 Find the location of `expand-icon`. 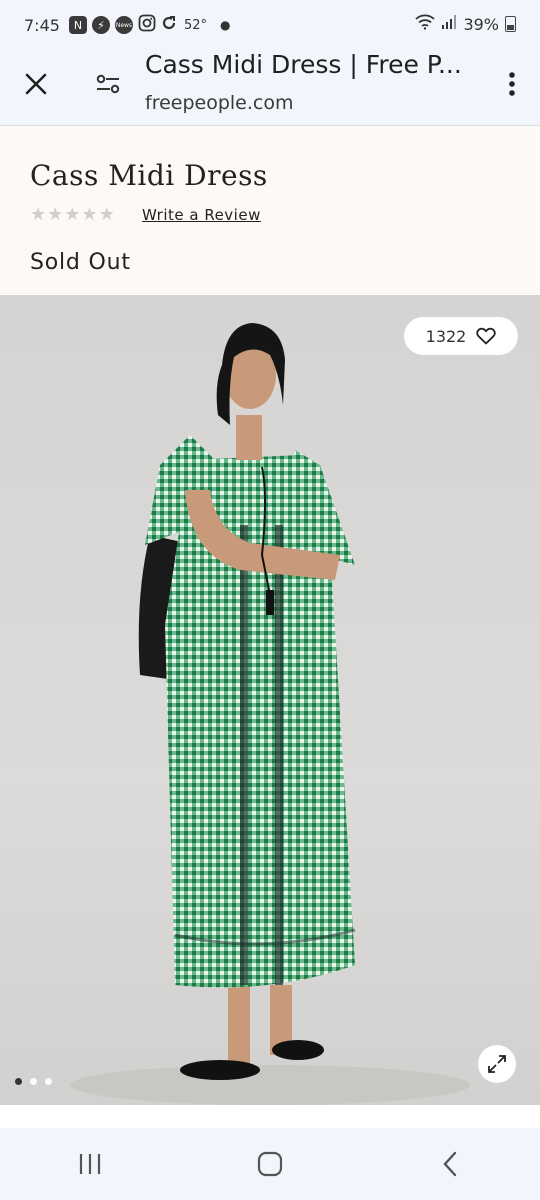

expand-icon is located at coordinates (497, 1064).